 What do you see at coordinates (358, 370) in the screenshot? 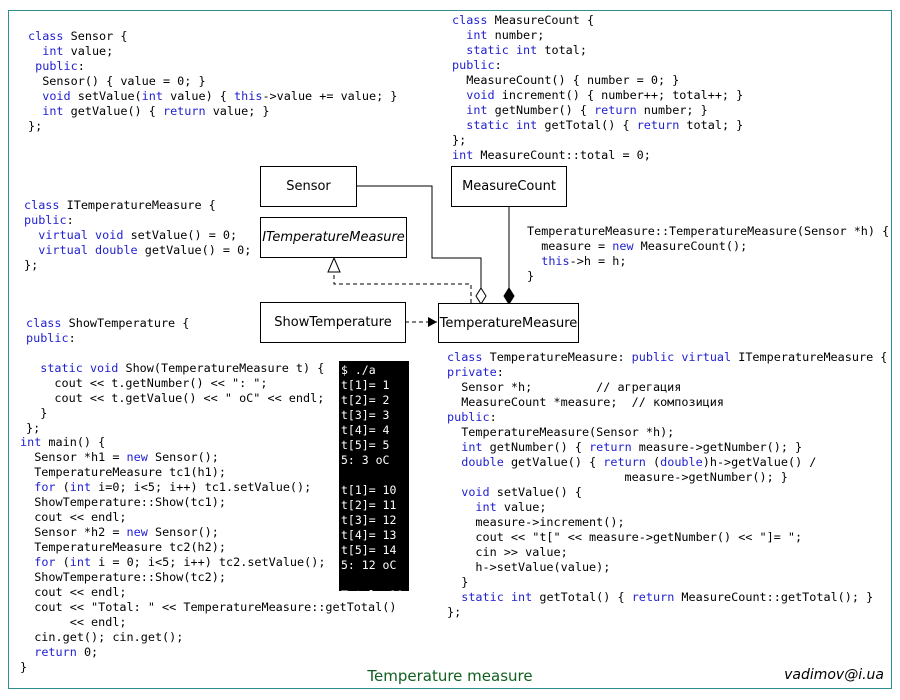
I see `console-line: $ ./a` at bounding box center [358, 370].